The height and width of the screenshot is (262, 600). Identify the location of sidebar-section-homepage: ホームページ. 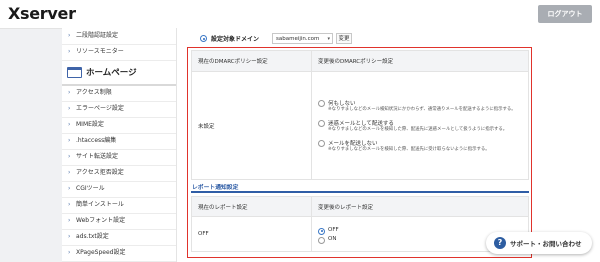
(119, 74).